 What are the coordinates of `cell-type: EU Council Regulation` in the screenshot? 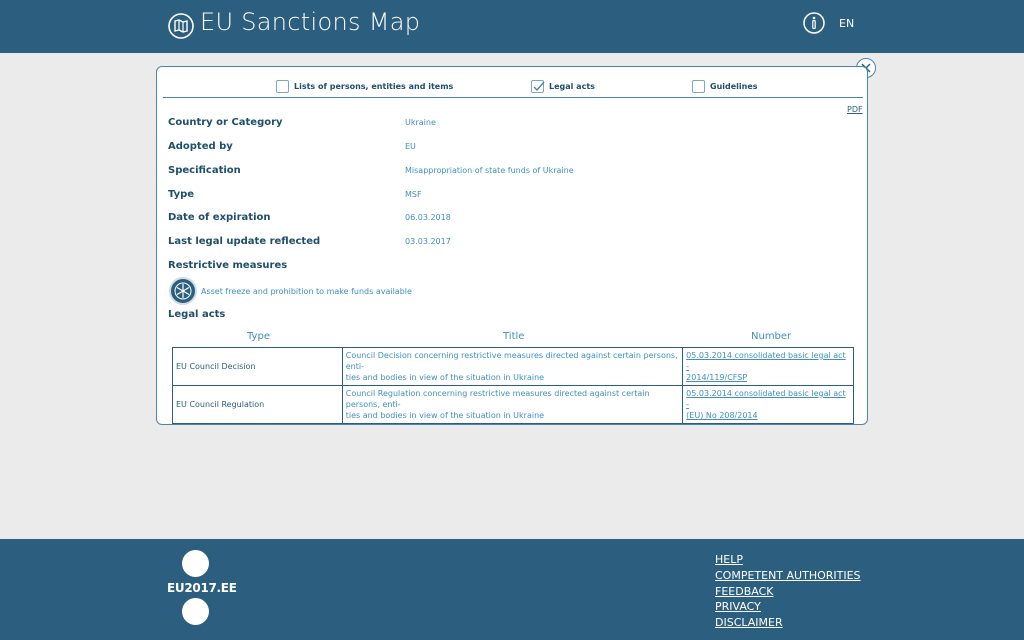 It's located at (257, 404).